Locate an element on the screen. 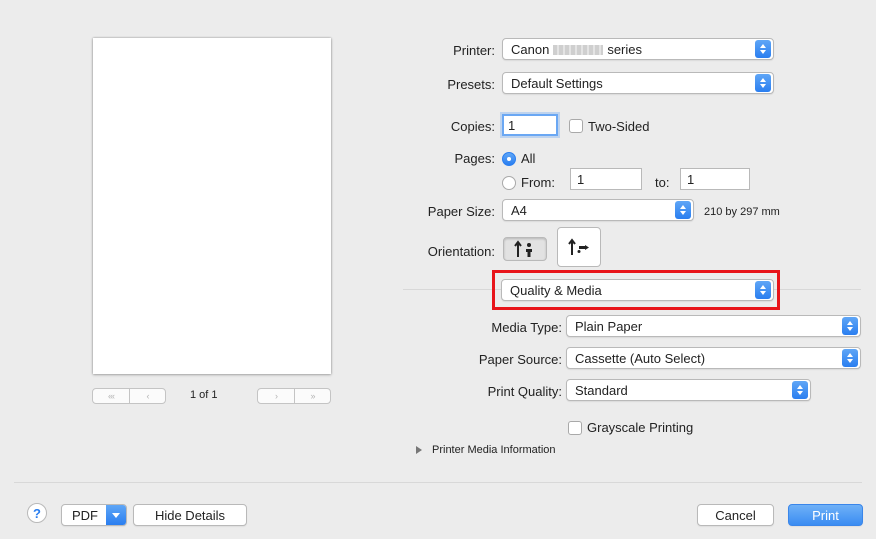 This screenshot has height=539, width=876. help-button: ? is located at coordinates (37, 513).